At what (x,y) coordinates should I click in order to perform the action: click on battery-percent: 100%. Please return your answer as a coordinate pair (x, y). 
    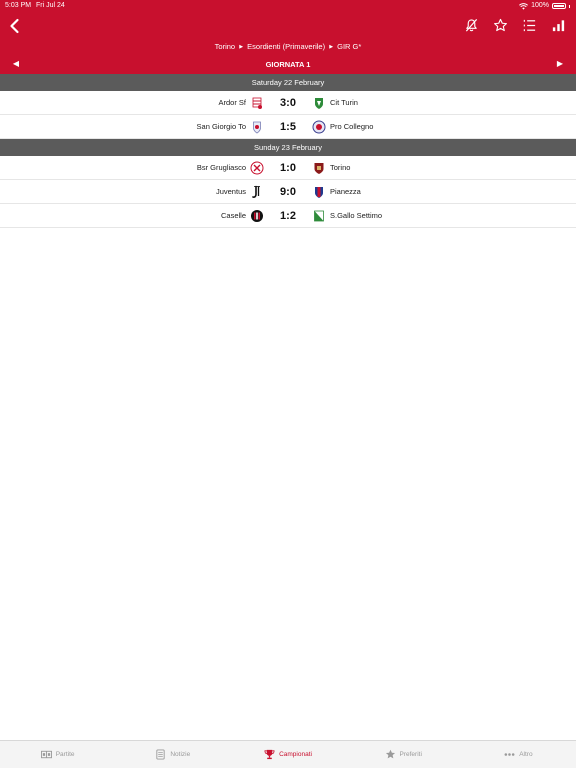
    Looking at the image, I should click on (540, 5).